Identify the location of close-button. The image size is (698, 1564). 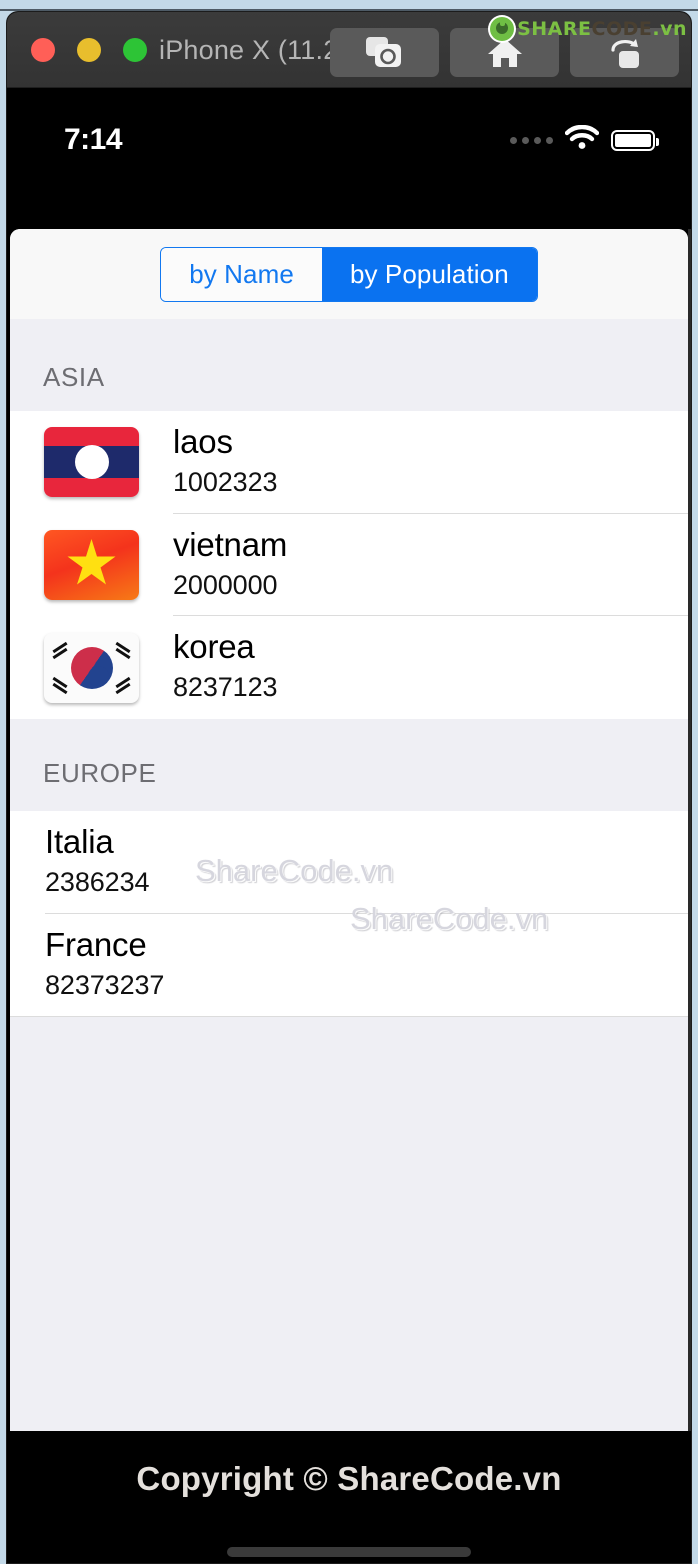
(43, 50).